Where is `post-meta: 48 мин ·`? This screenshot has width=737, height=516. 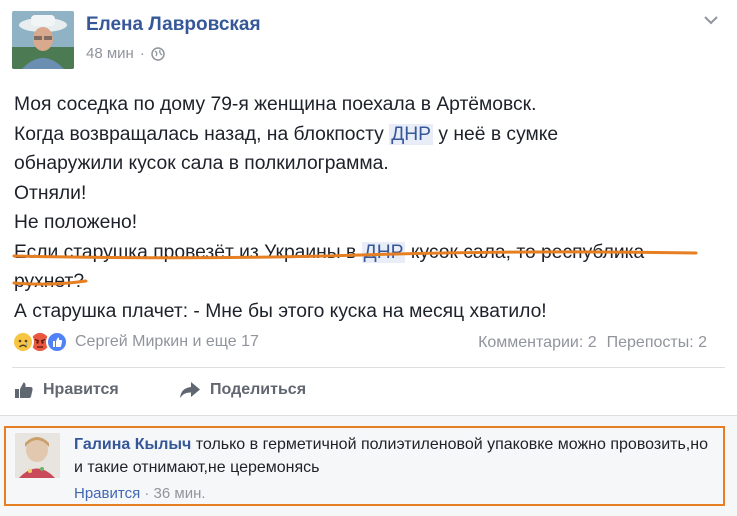 post-meta: 48 мин · is located at coordinates (125, 53).